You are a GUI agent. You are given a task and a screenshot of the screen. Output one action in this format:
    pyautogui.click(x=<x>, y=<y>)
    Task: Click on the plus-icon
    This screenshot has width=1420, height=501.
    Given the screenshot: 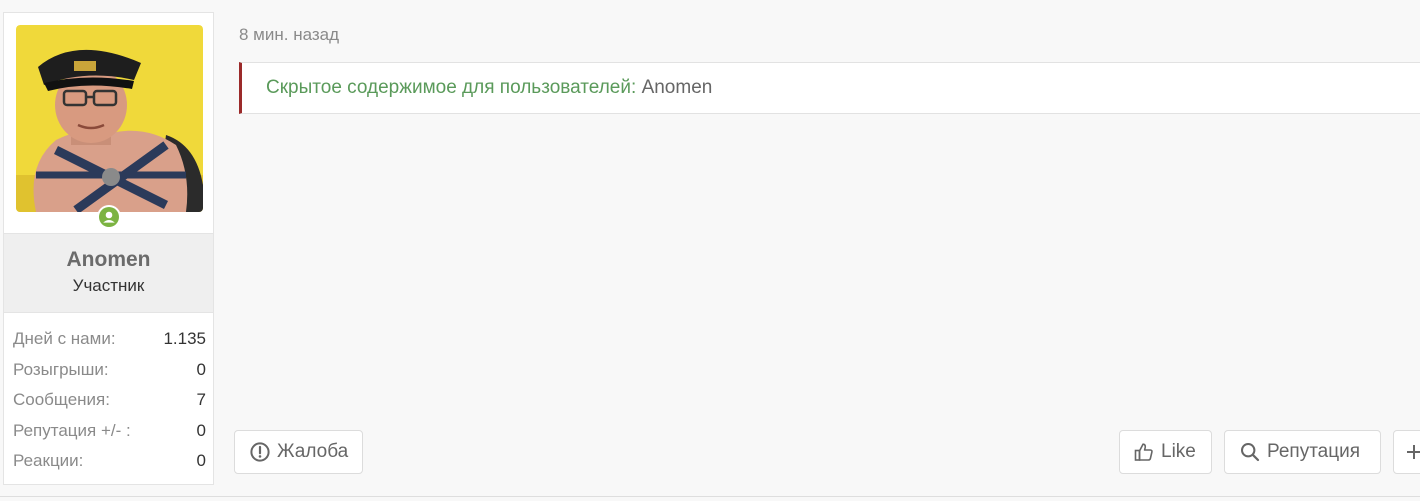 What is the action you would take?
    pyautogui.click(x=1413, y=452)
    